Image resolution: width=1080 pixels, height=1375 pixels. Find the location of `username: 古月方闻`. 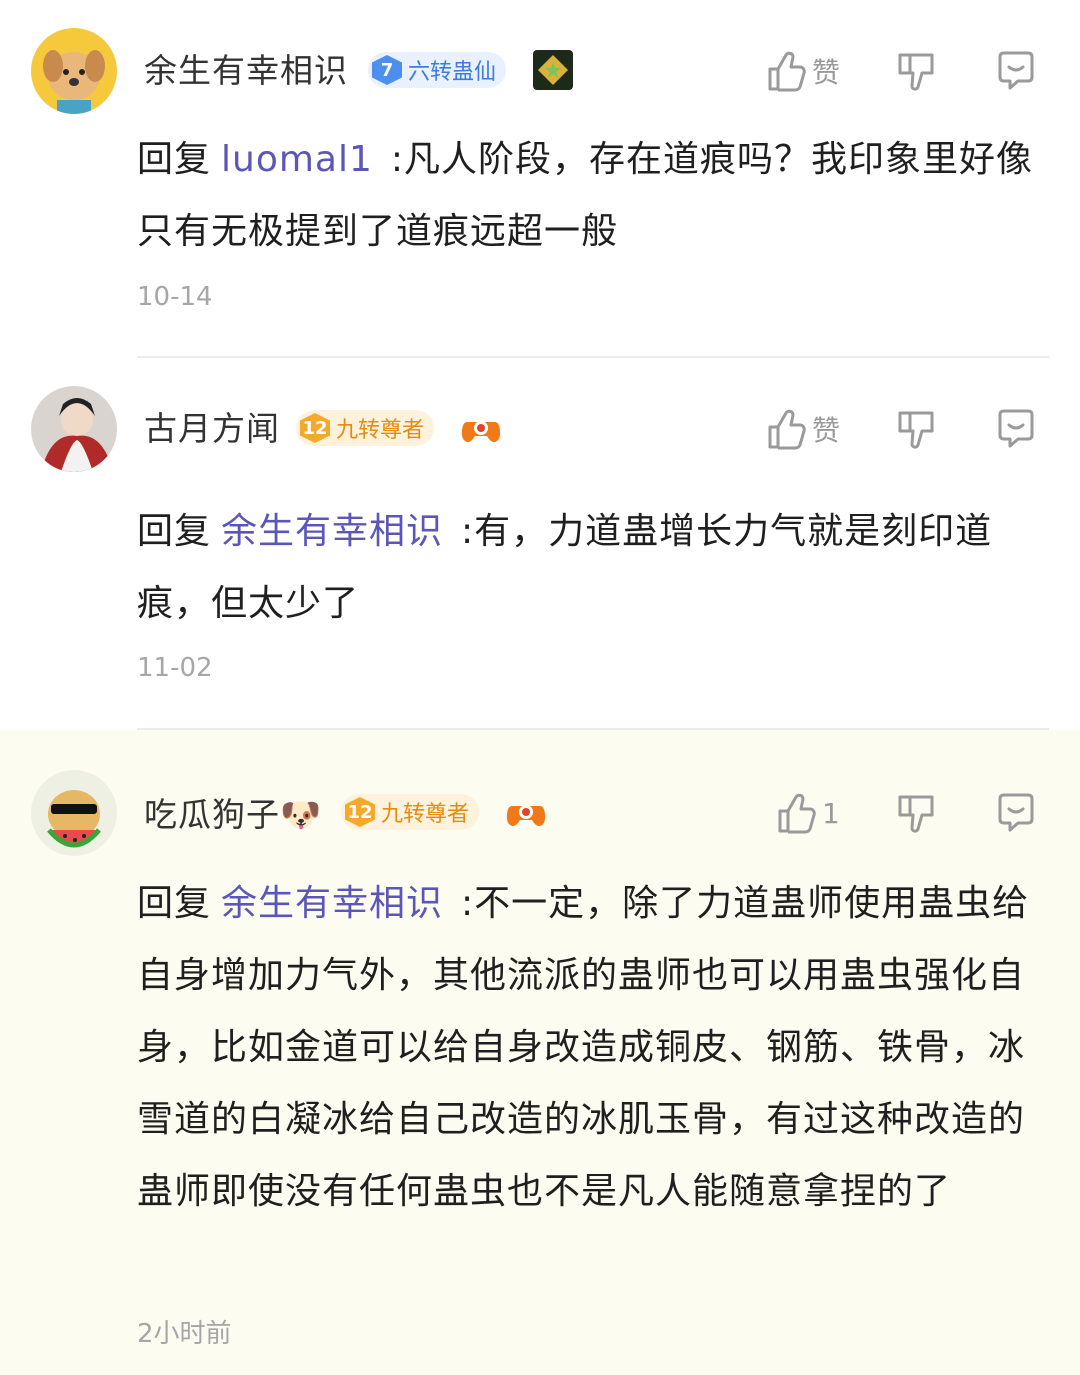

username: 古月方闻 is located at coordinates (212, 426).